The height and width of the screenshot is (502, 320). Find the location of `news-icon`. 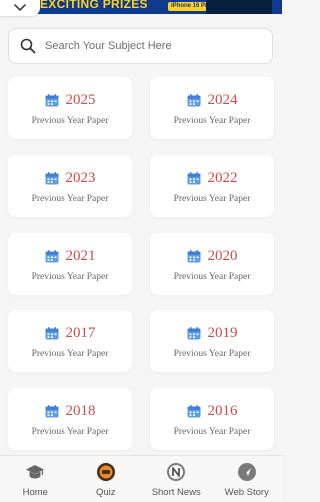

news-icon is located at coordinates (176, 472).